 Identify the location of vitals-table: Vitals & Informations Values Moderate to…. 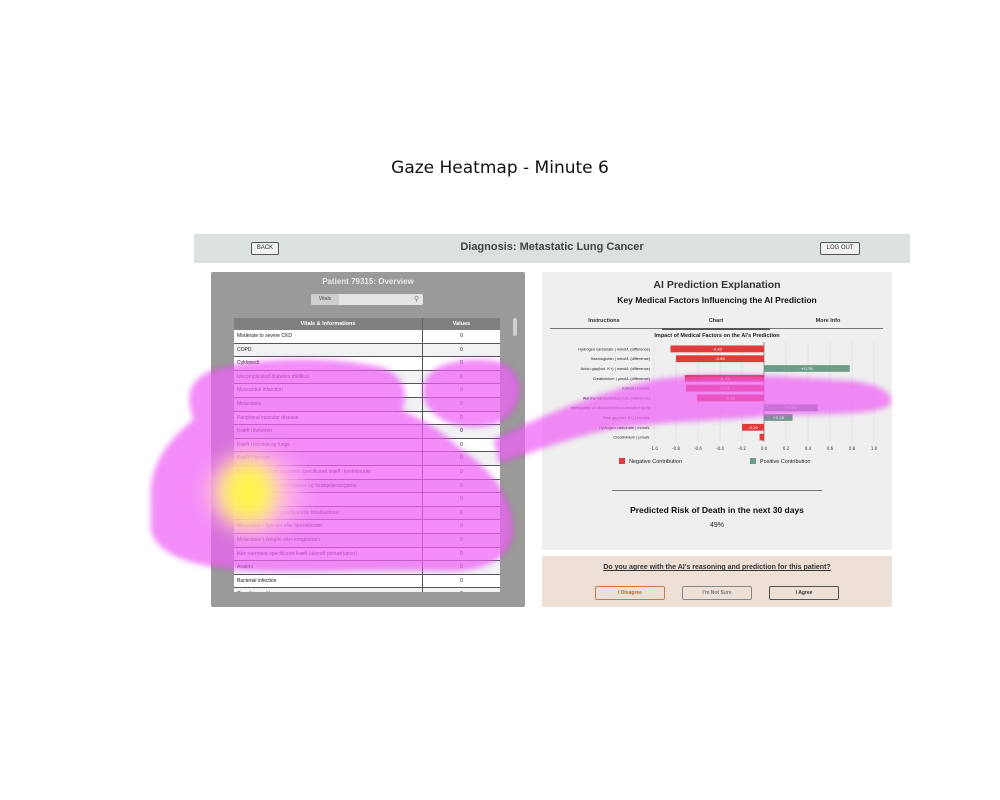
(367, 455).